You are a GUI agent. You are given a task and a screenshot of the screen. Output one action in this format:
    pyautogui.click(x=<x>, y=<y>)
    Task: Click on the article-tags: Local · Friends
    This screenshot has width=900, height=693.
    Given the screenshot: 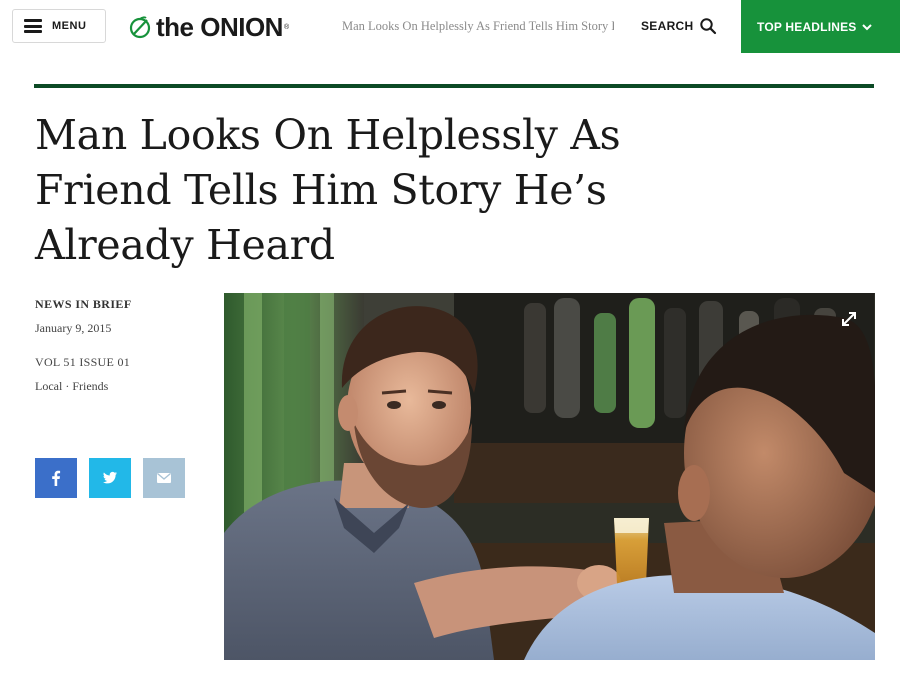 What is the action you would take?
    pyautogui.click(x=120, y=386)
    